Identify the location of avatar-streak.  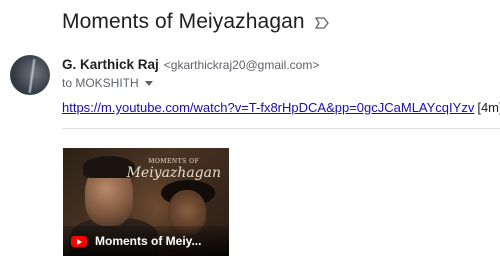
(32, 76).